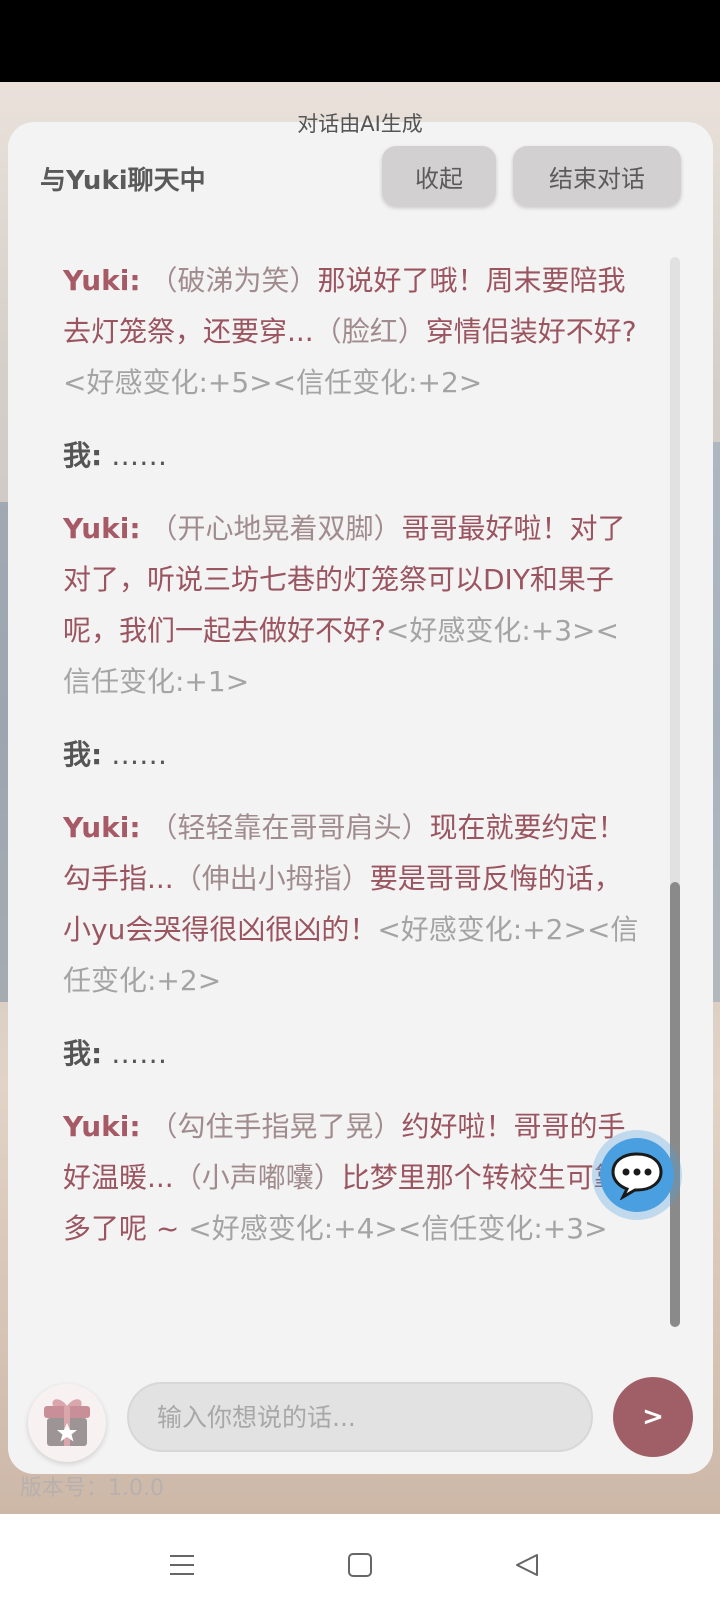 The height and width of the screenshot is (1604, 720). Describe the element at coordinates (257, 1177) in the screenshot. I see `message-action: （小声嘟囔）` at that location.